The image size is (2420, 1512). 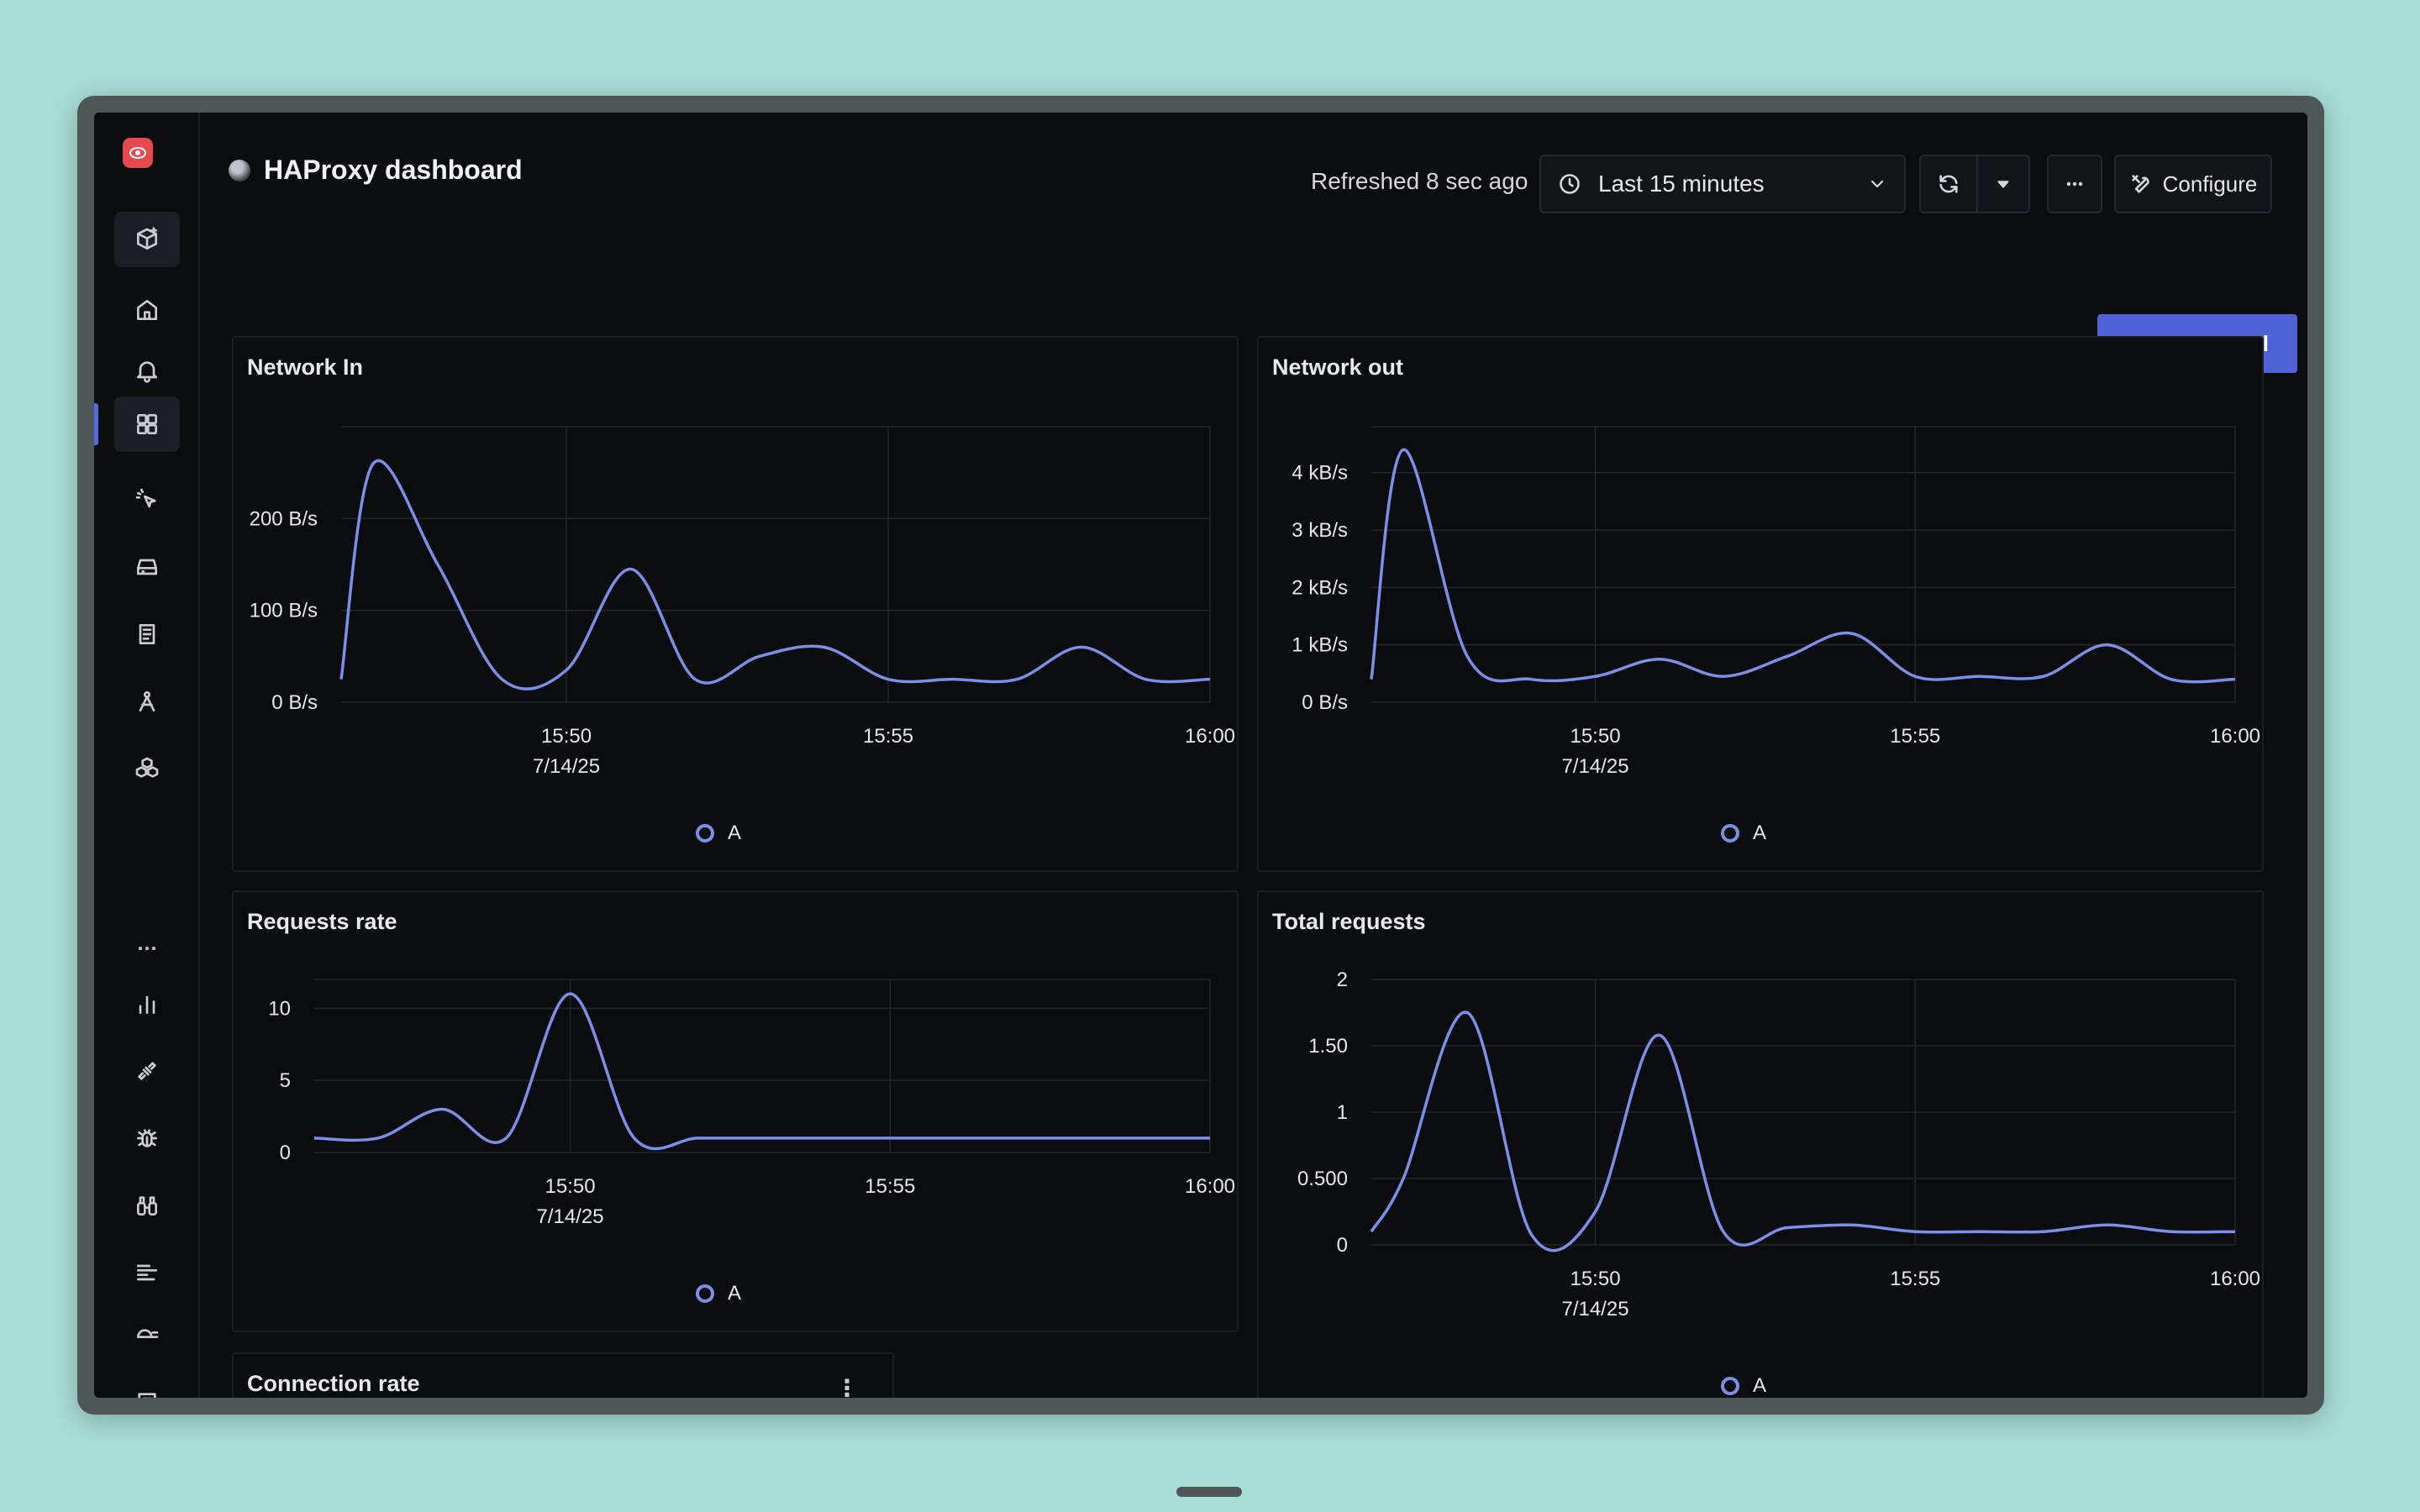 What do you see at coordinates (1322, 1179) in the screenshot?
I see `y-tick-label: 0.500` at bounding box center [1322, 1179].